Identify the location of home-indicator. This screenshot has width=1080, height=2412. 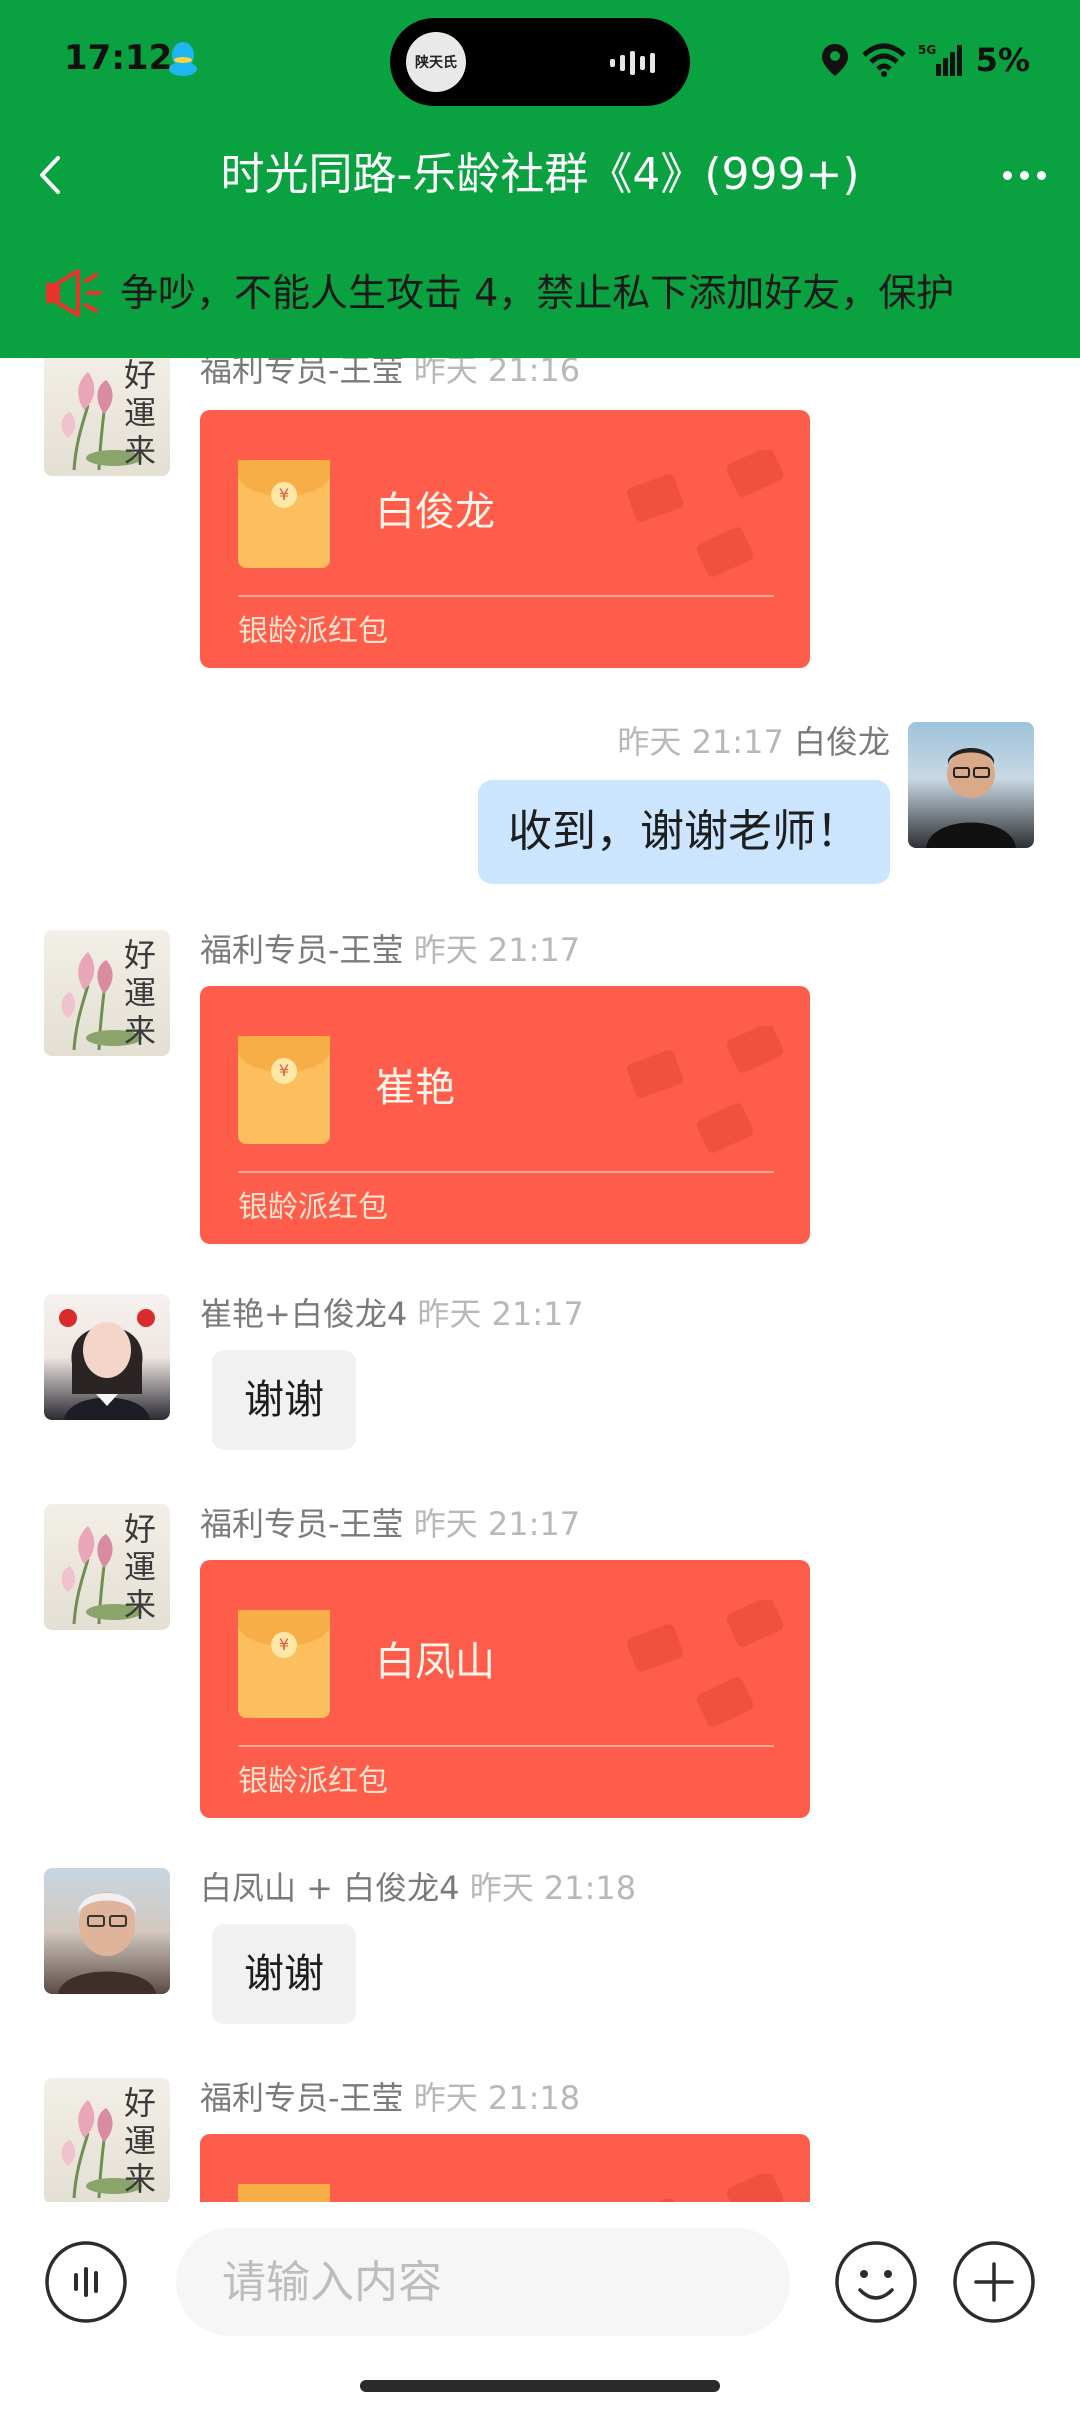
(540, 2386).